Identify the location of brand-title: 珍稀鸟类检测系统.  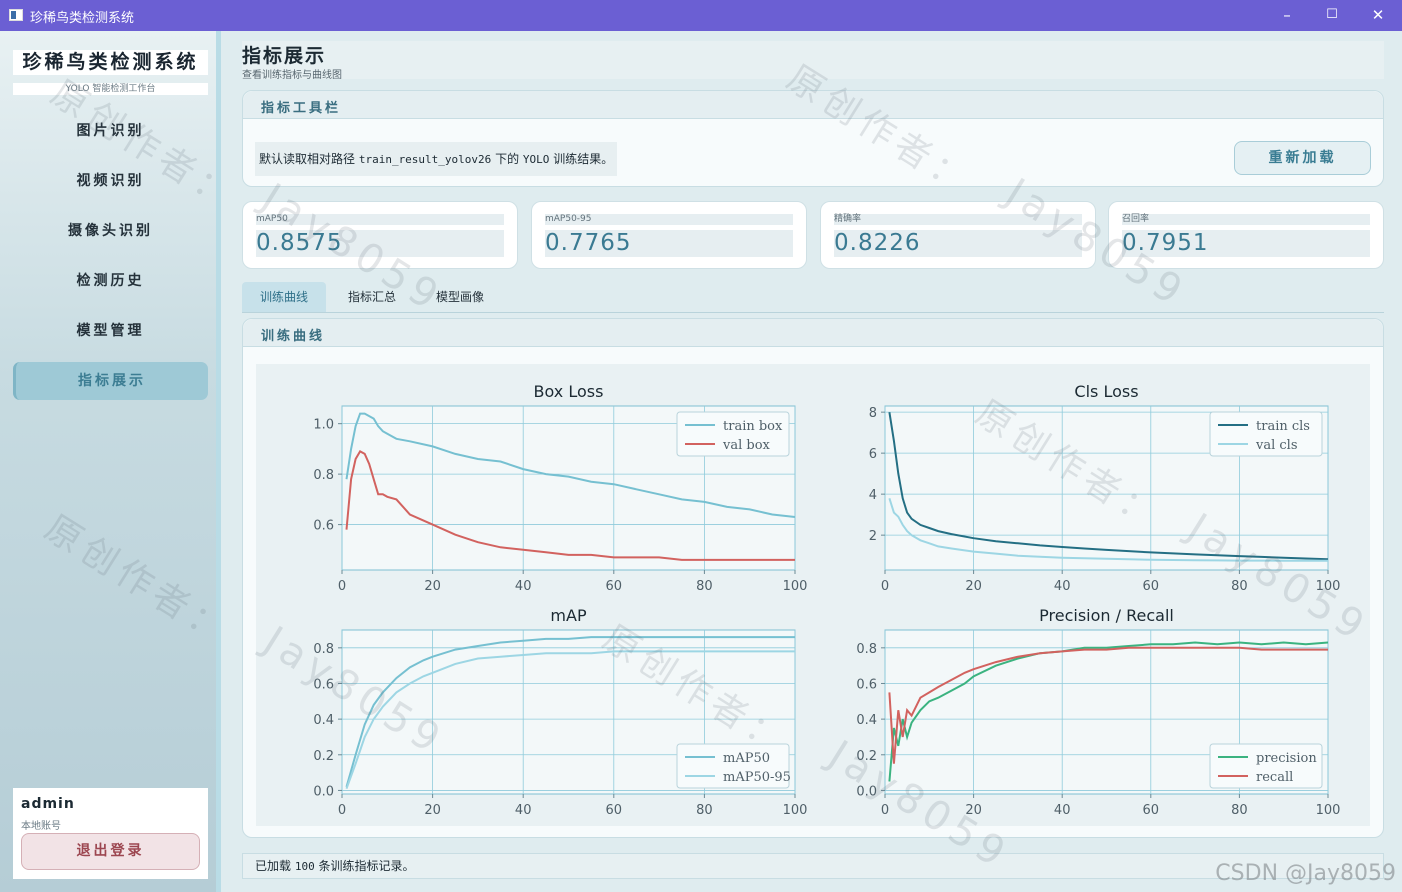
(110, 62).